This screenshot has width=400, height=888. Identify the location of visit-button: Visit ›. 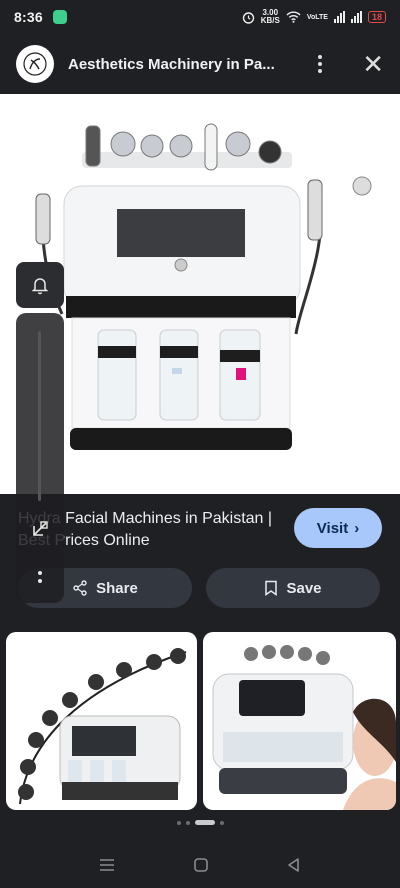
(338, 528).